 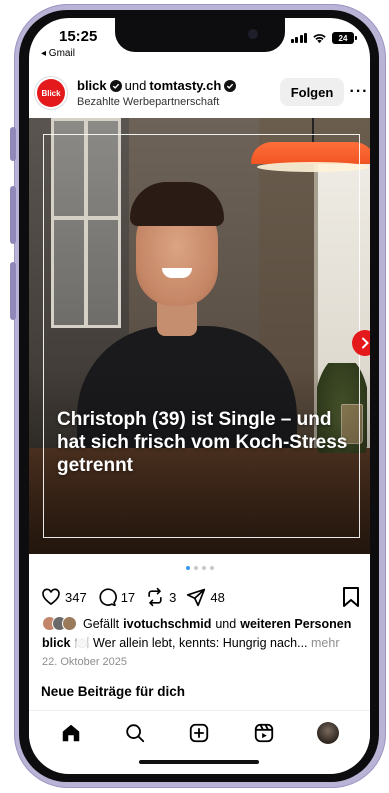 What do you see at coordinates (128, 597) in the screenshot?
I see `comments-count: 17` at bounding box center [128, 597].